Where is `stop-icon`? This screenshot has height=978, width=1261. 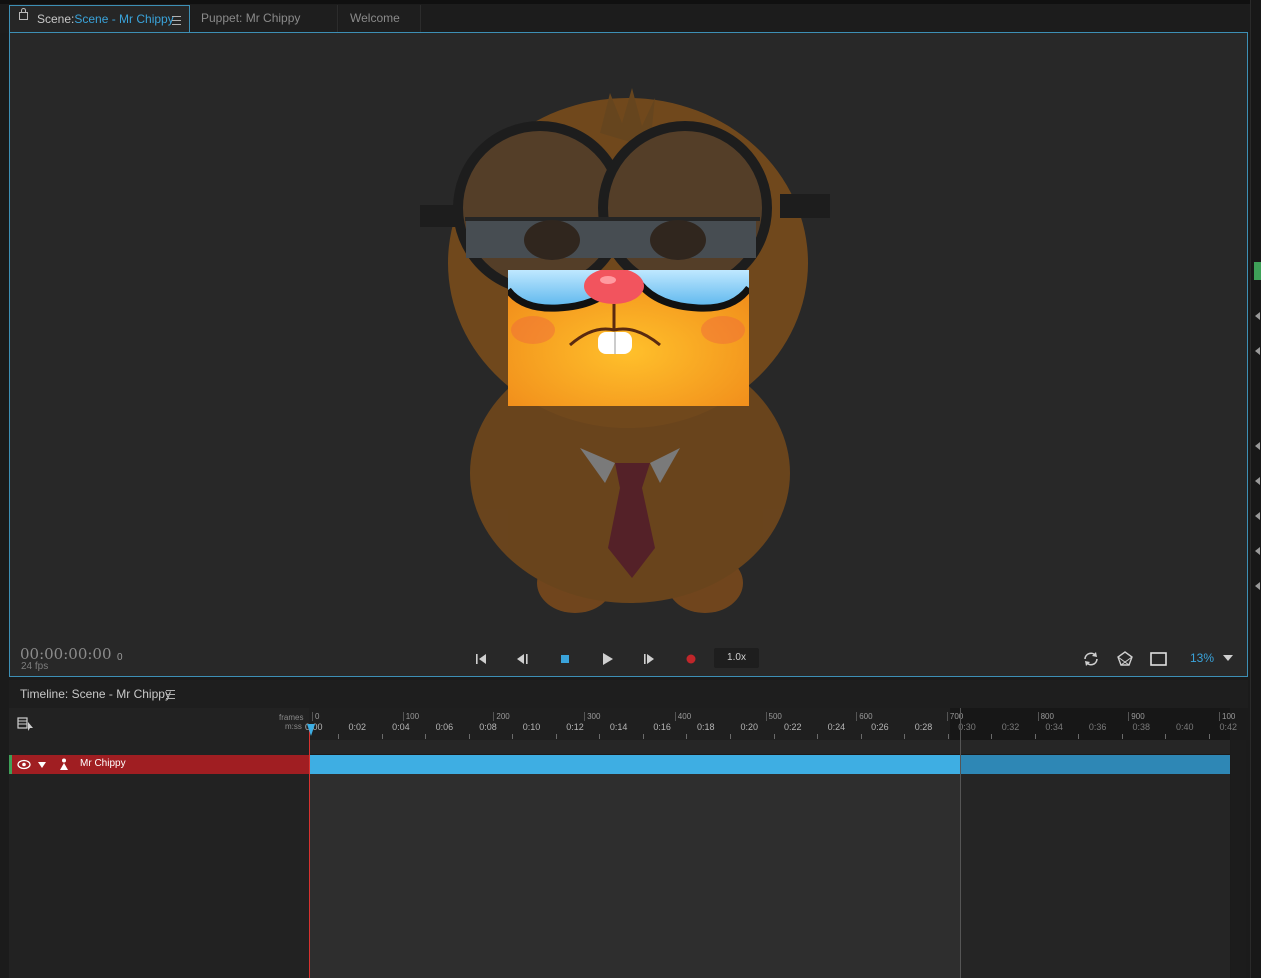
stop-icon is located at coordinates (565, 659).